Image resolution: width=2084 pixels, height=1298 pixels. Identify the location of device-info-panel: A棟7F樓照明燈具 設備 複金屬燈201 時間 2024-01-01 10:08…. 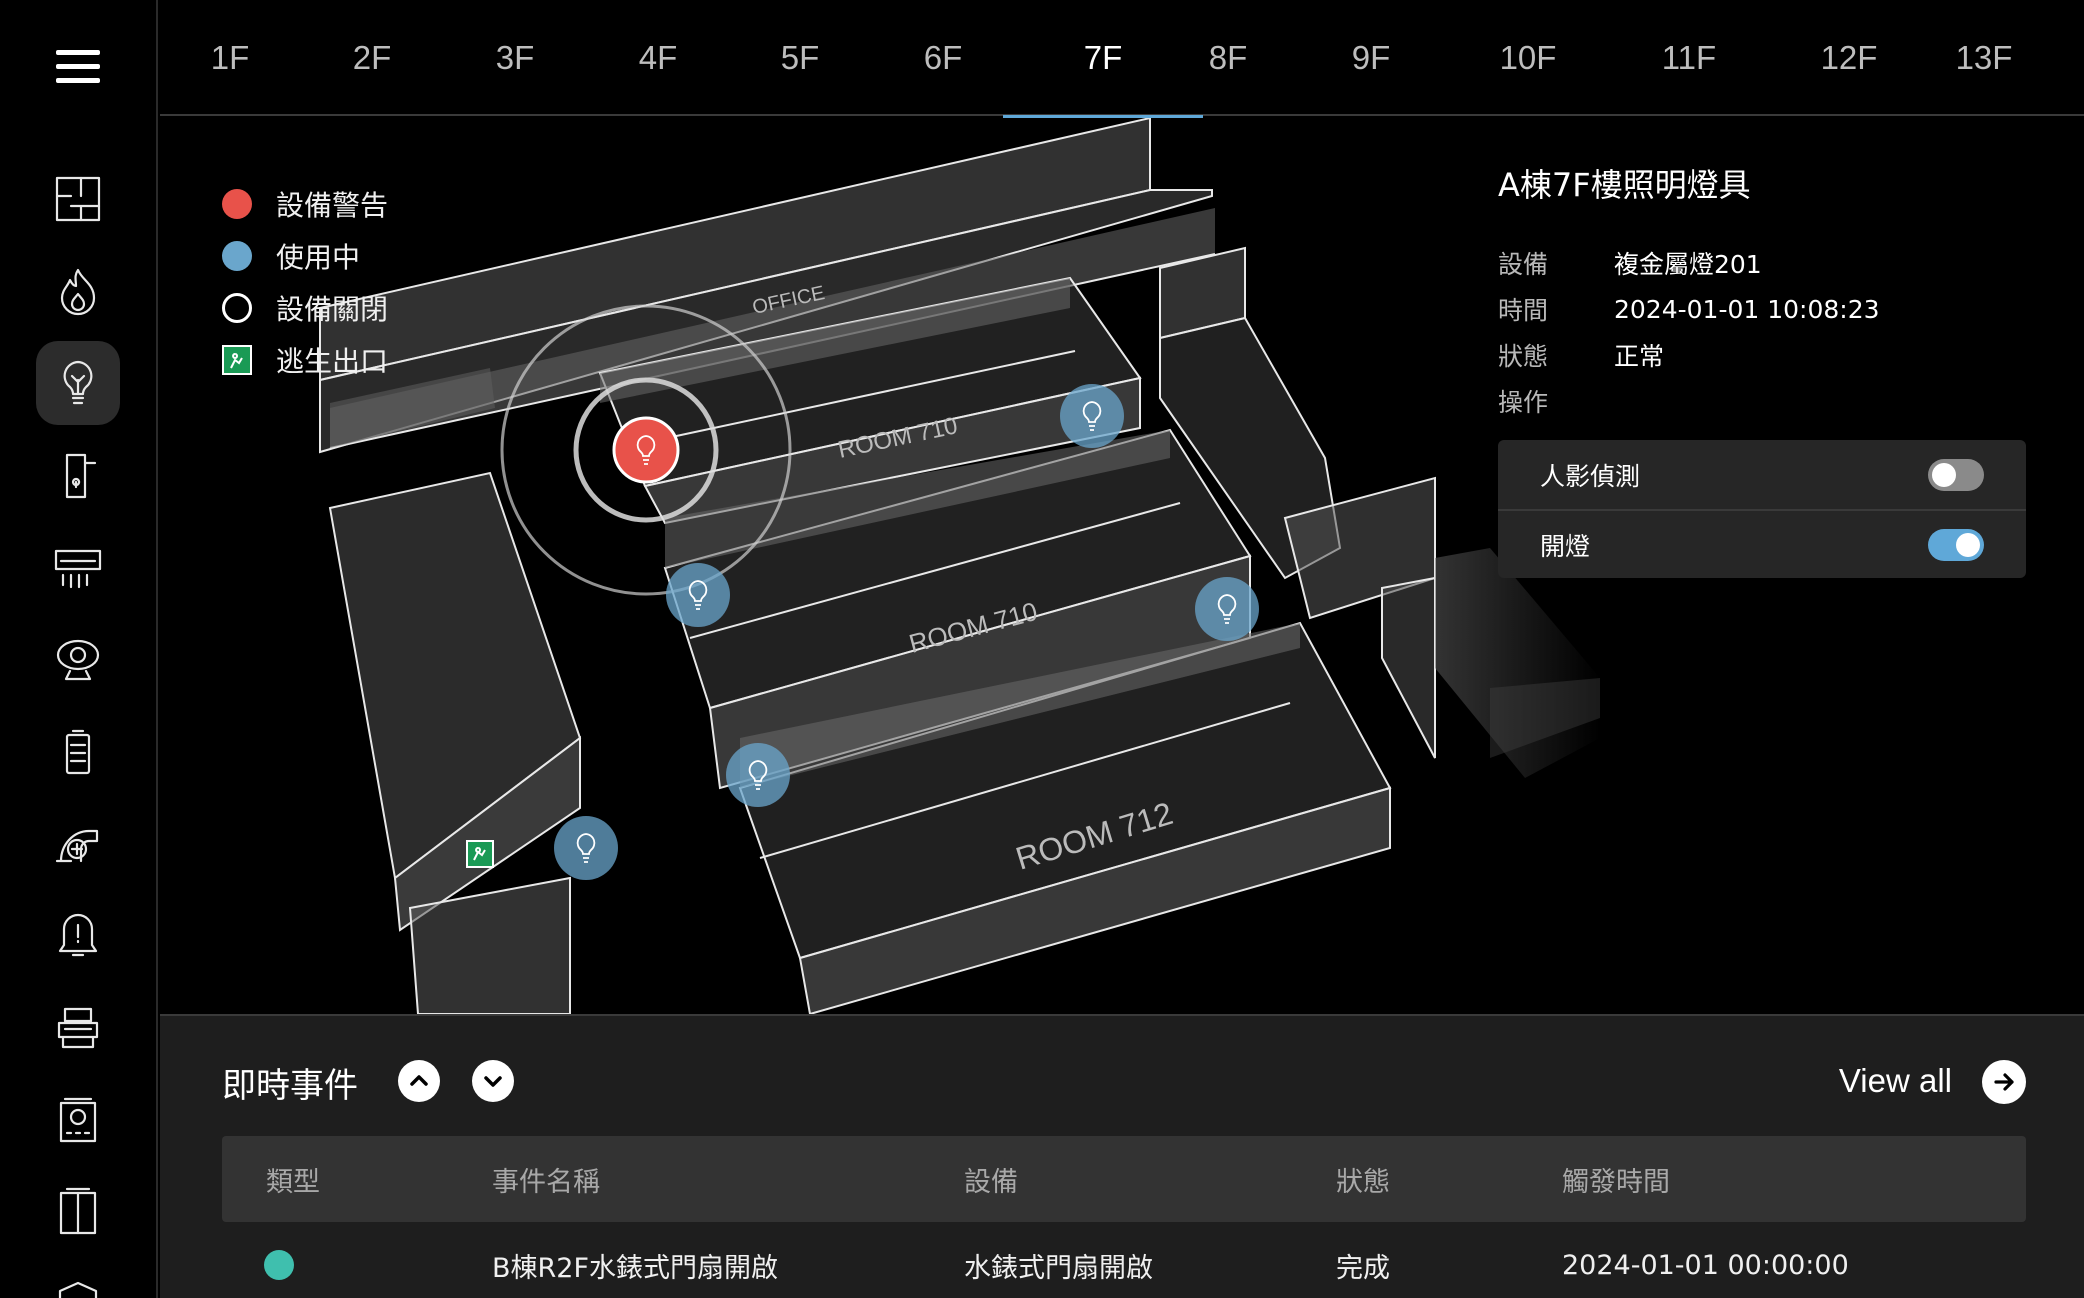
(1762, 369).